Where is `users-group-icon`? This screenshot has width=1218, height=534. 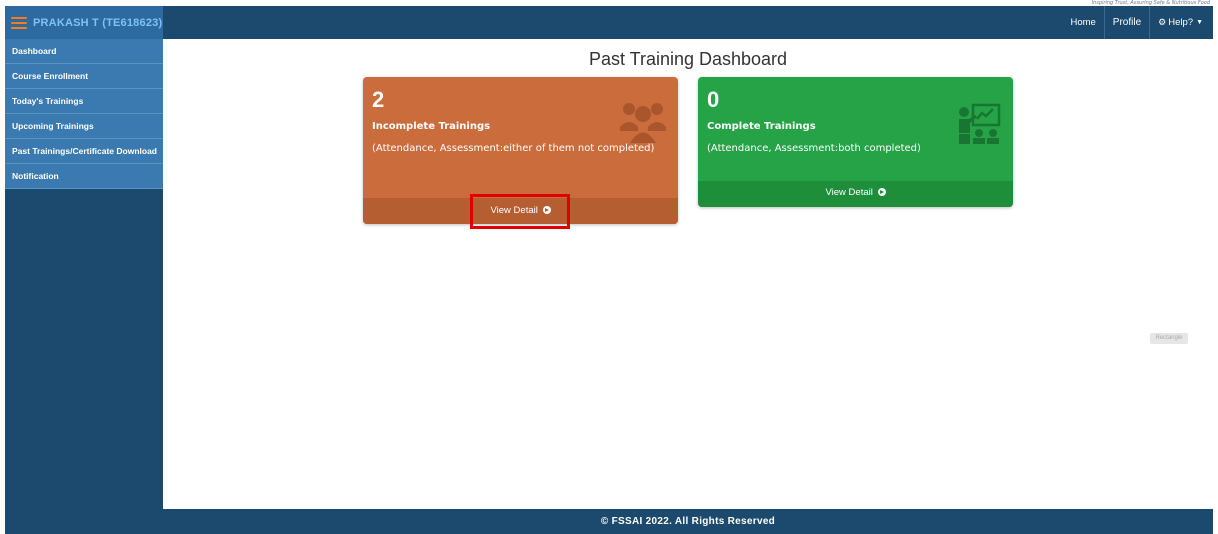 users-group-icon is located at coordinates (643, 123).